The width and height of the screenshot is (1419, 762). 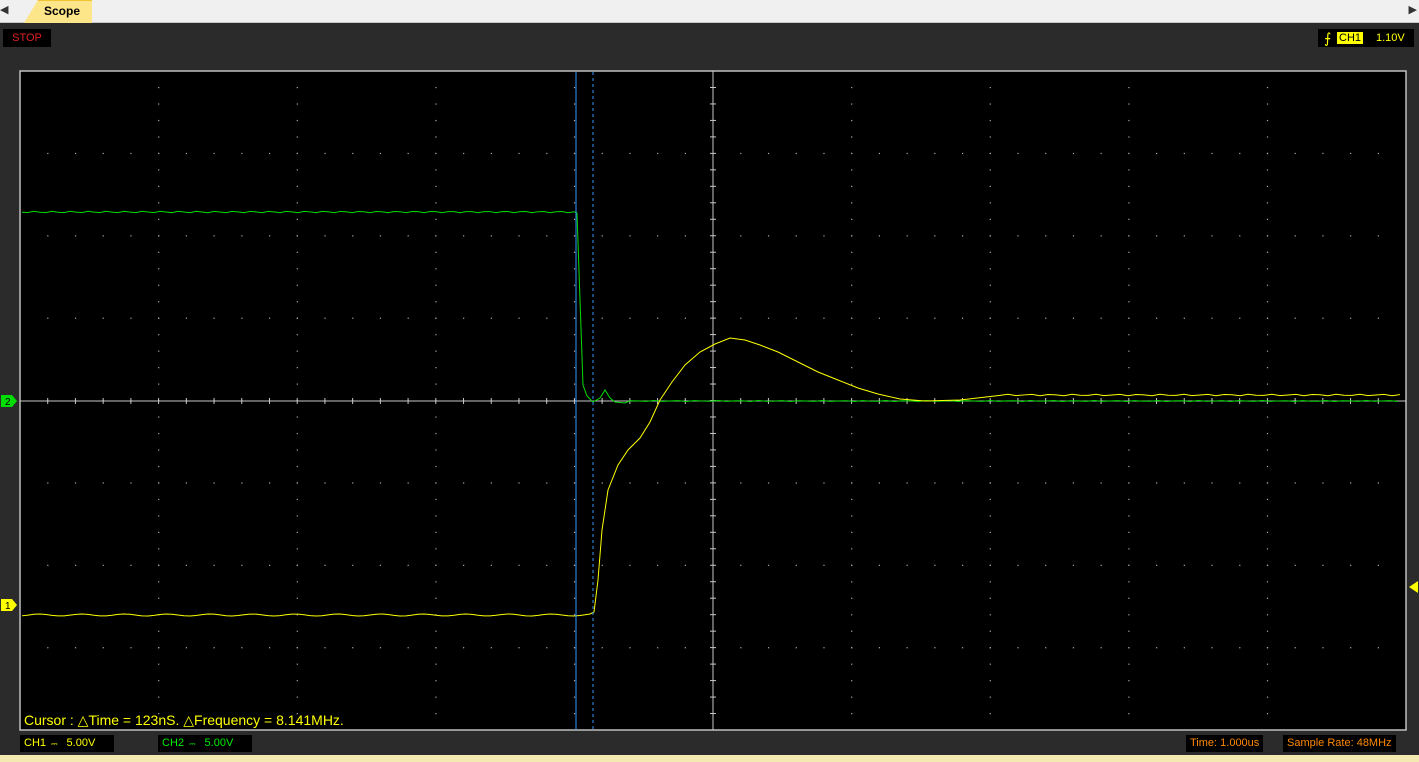 I want to click on sample-rate-readout: Sample Rate: 48MHz, so click(x=1339, y=743).